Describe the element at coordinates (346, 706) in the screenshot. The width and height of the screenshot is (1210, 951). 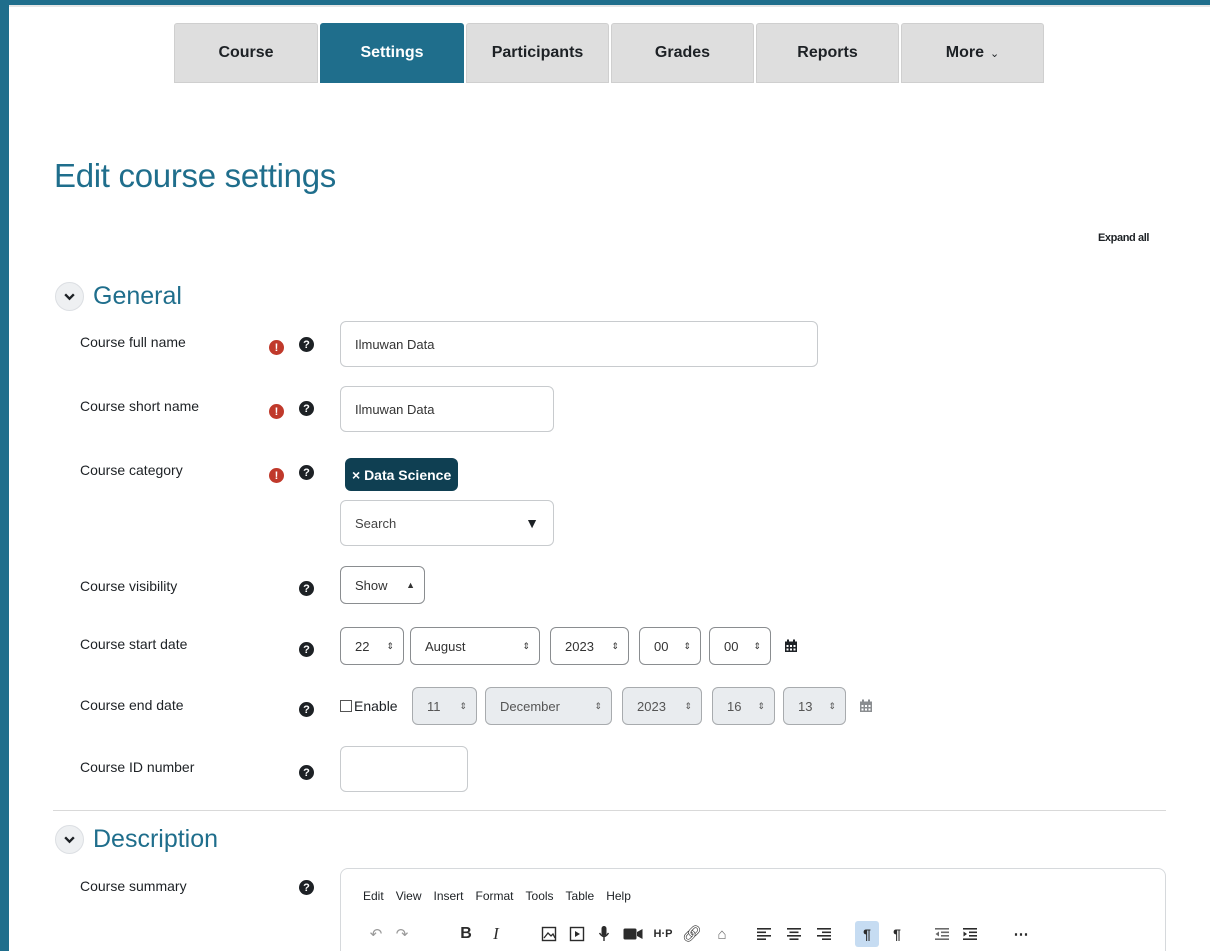
I see `checkbox-box` at that location.